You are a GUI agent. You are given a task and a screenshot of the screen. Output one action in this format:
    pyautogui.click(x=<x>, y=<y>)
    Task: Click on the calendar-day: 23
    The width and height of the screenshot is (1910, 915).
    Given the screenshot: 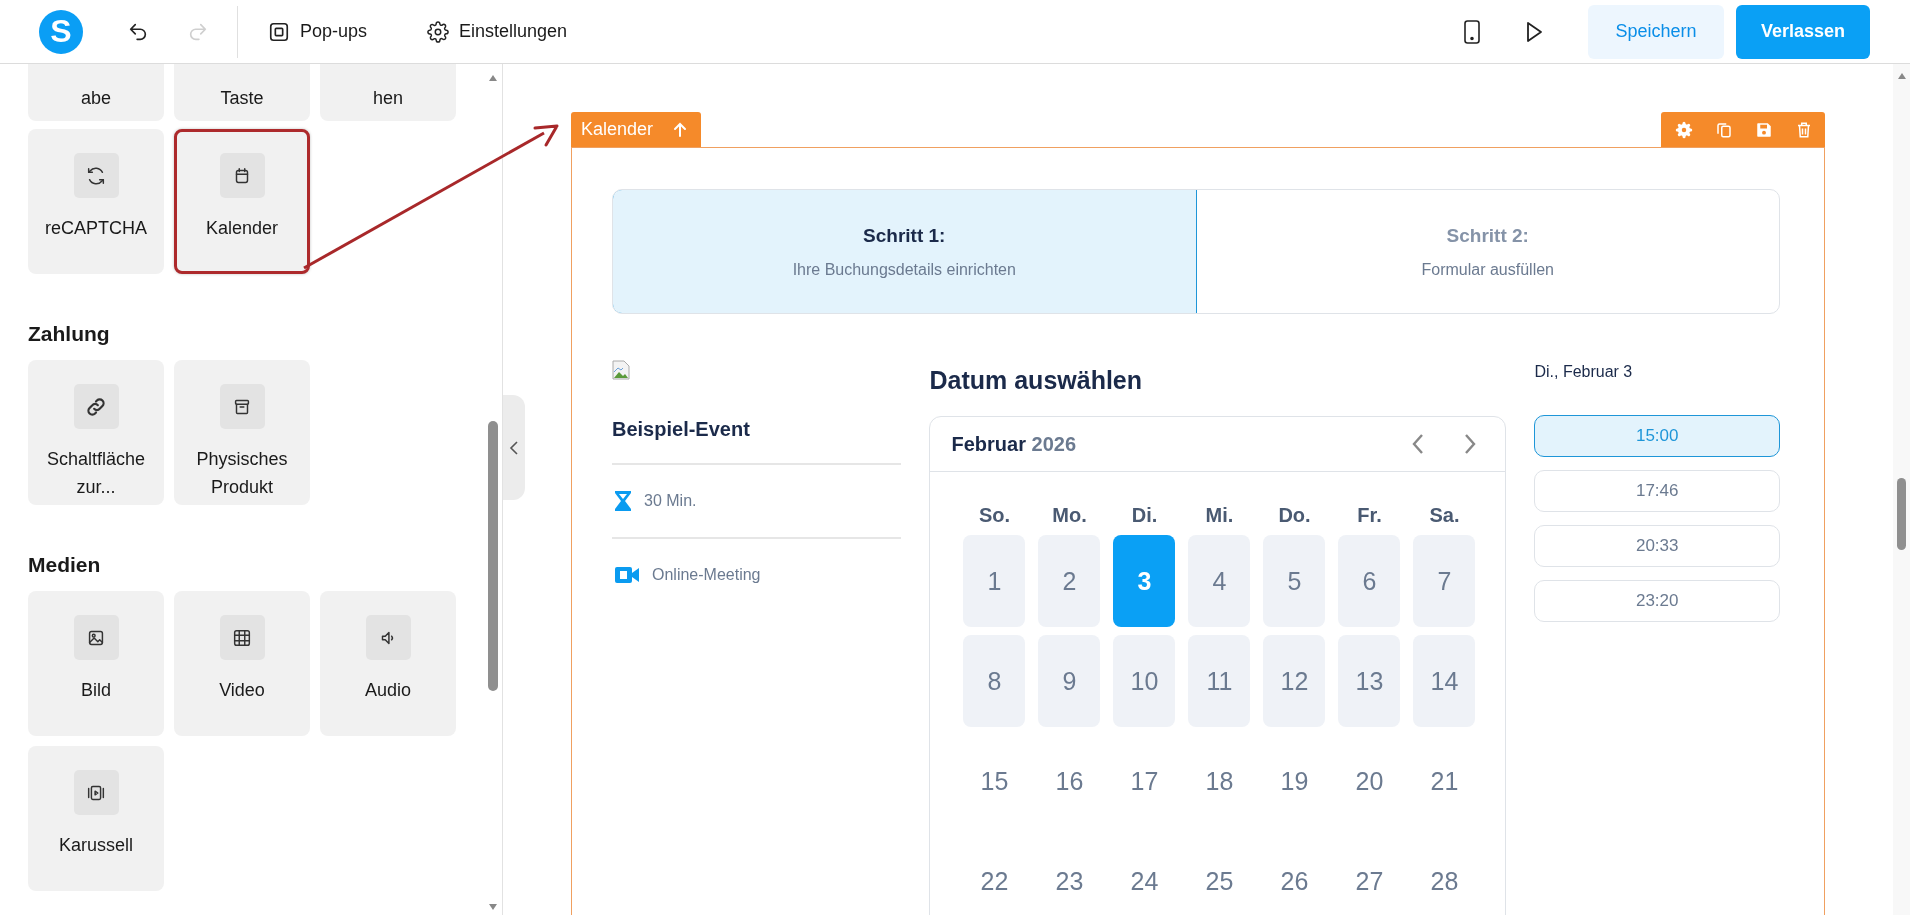 What is the action you would take?
    pyautogui.click(x=1069, y=875)
    